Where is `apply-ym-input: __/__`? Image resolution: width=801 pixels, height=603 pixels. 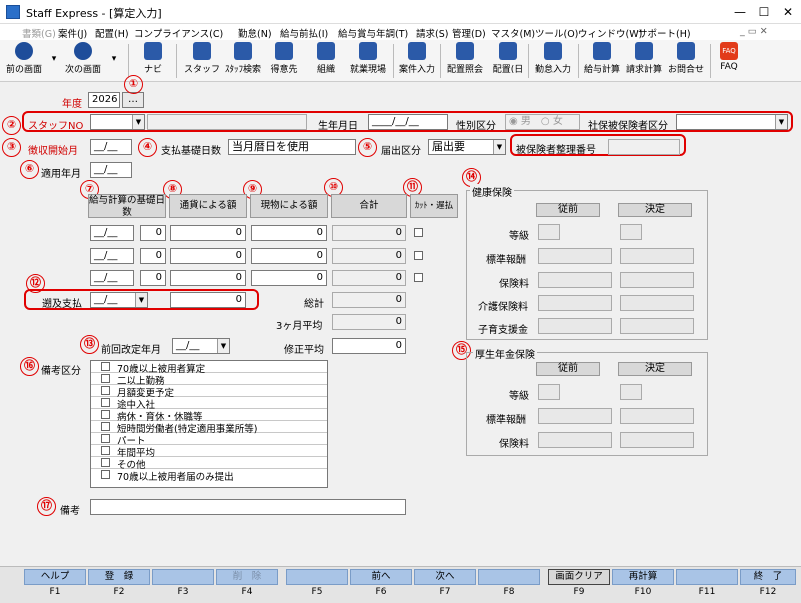 apply-ym-input: __/__ is located at coordinates (111, 170).